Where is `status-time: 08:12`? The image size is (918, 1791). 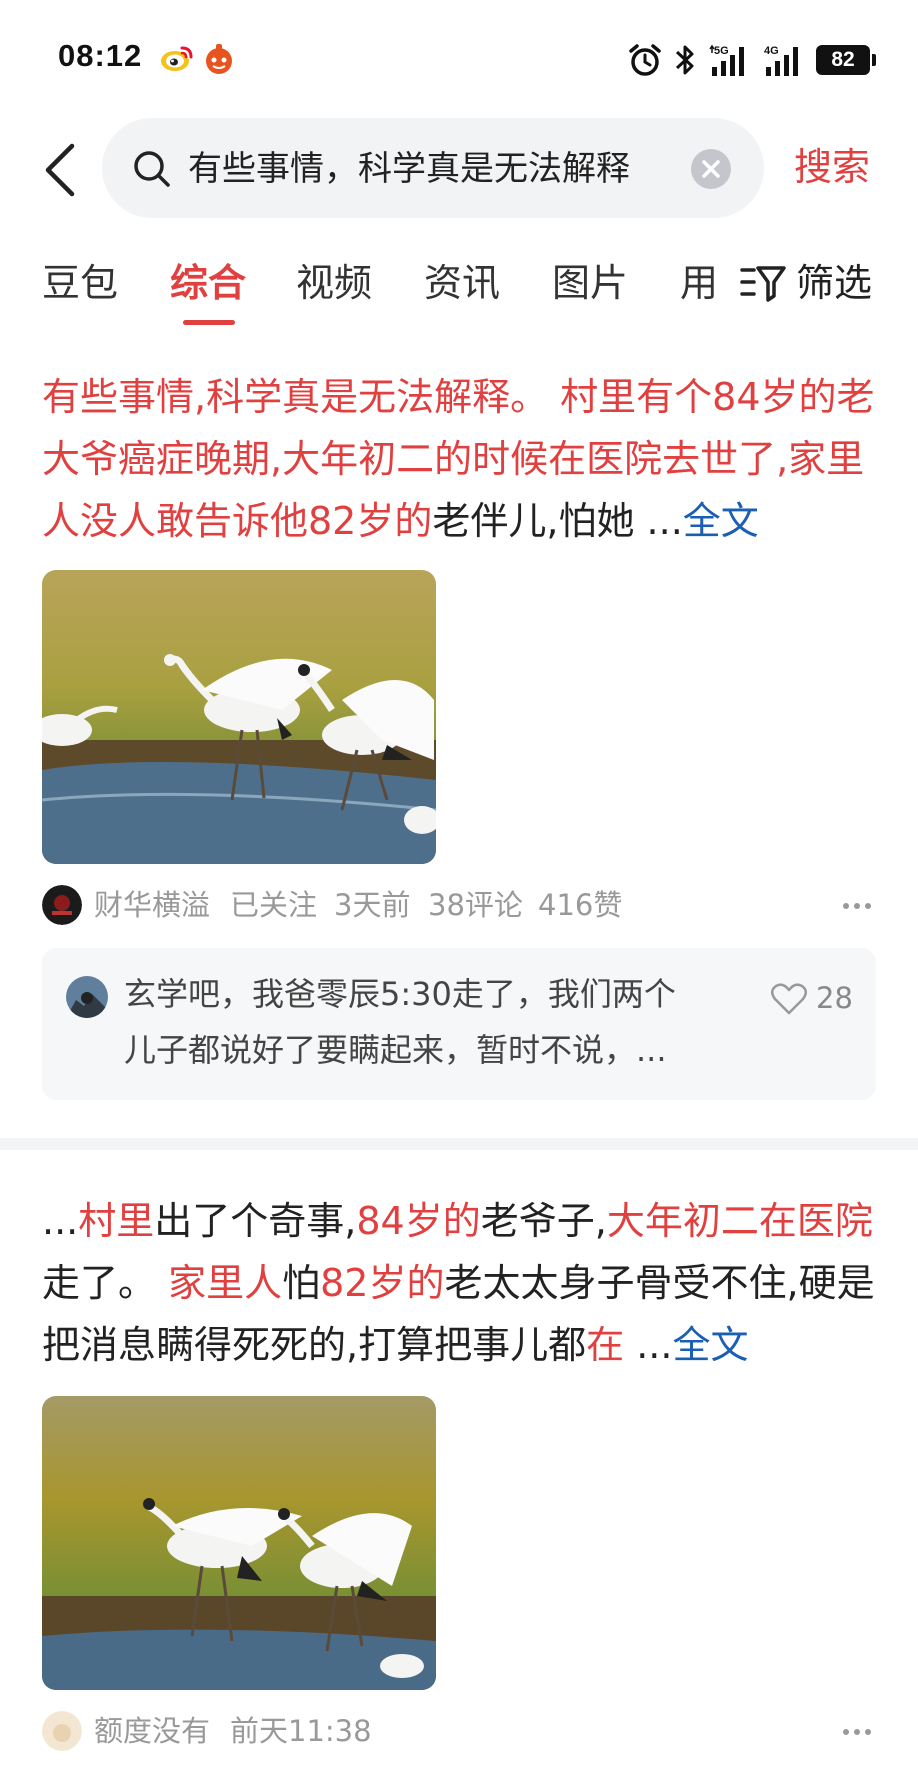 status-time: 08:12 is located at coordinates (100, 55).